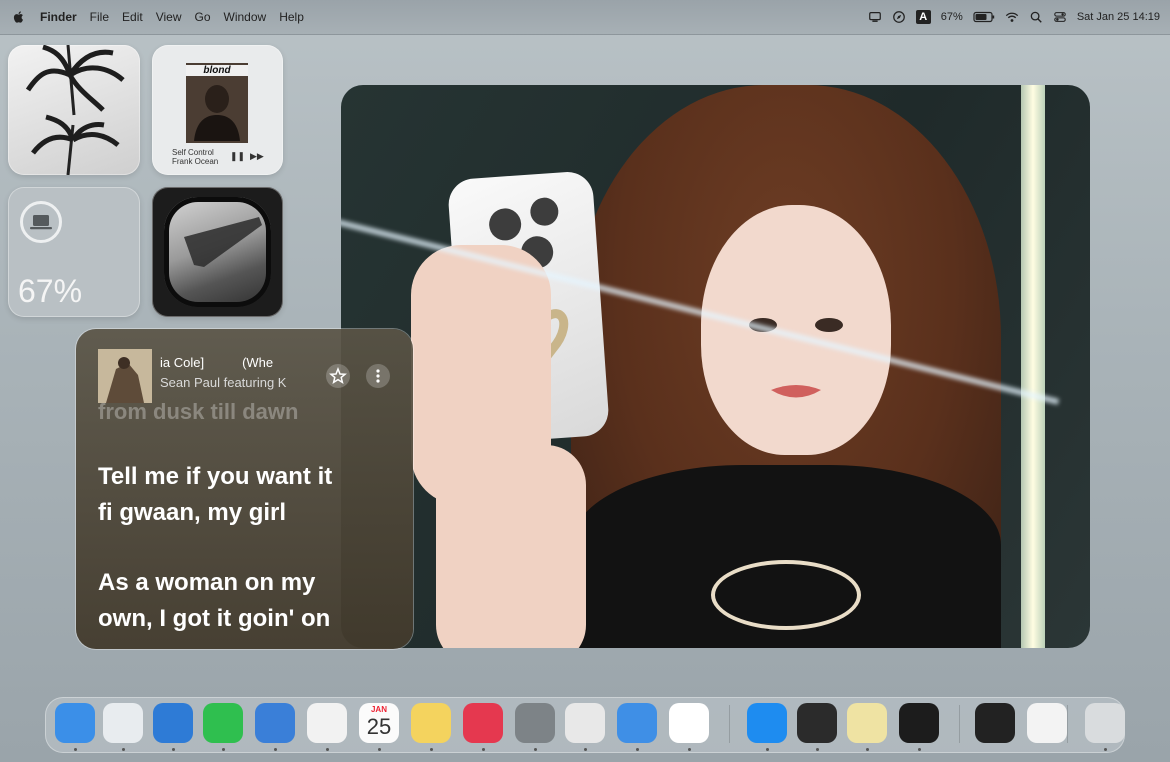 This screenshot has width=1170, height=762. What do you see at coordinates (535, 723) in the screenshot?
I see `dock-system-preferences-icon` at bounding box center [535, 723].